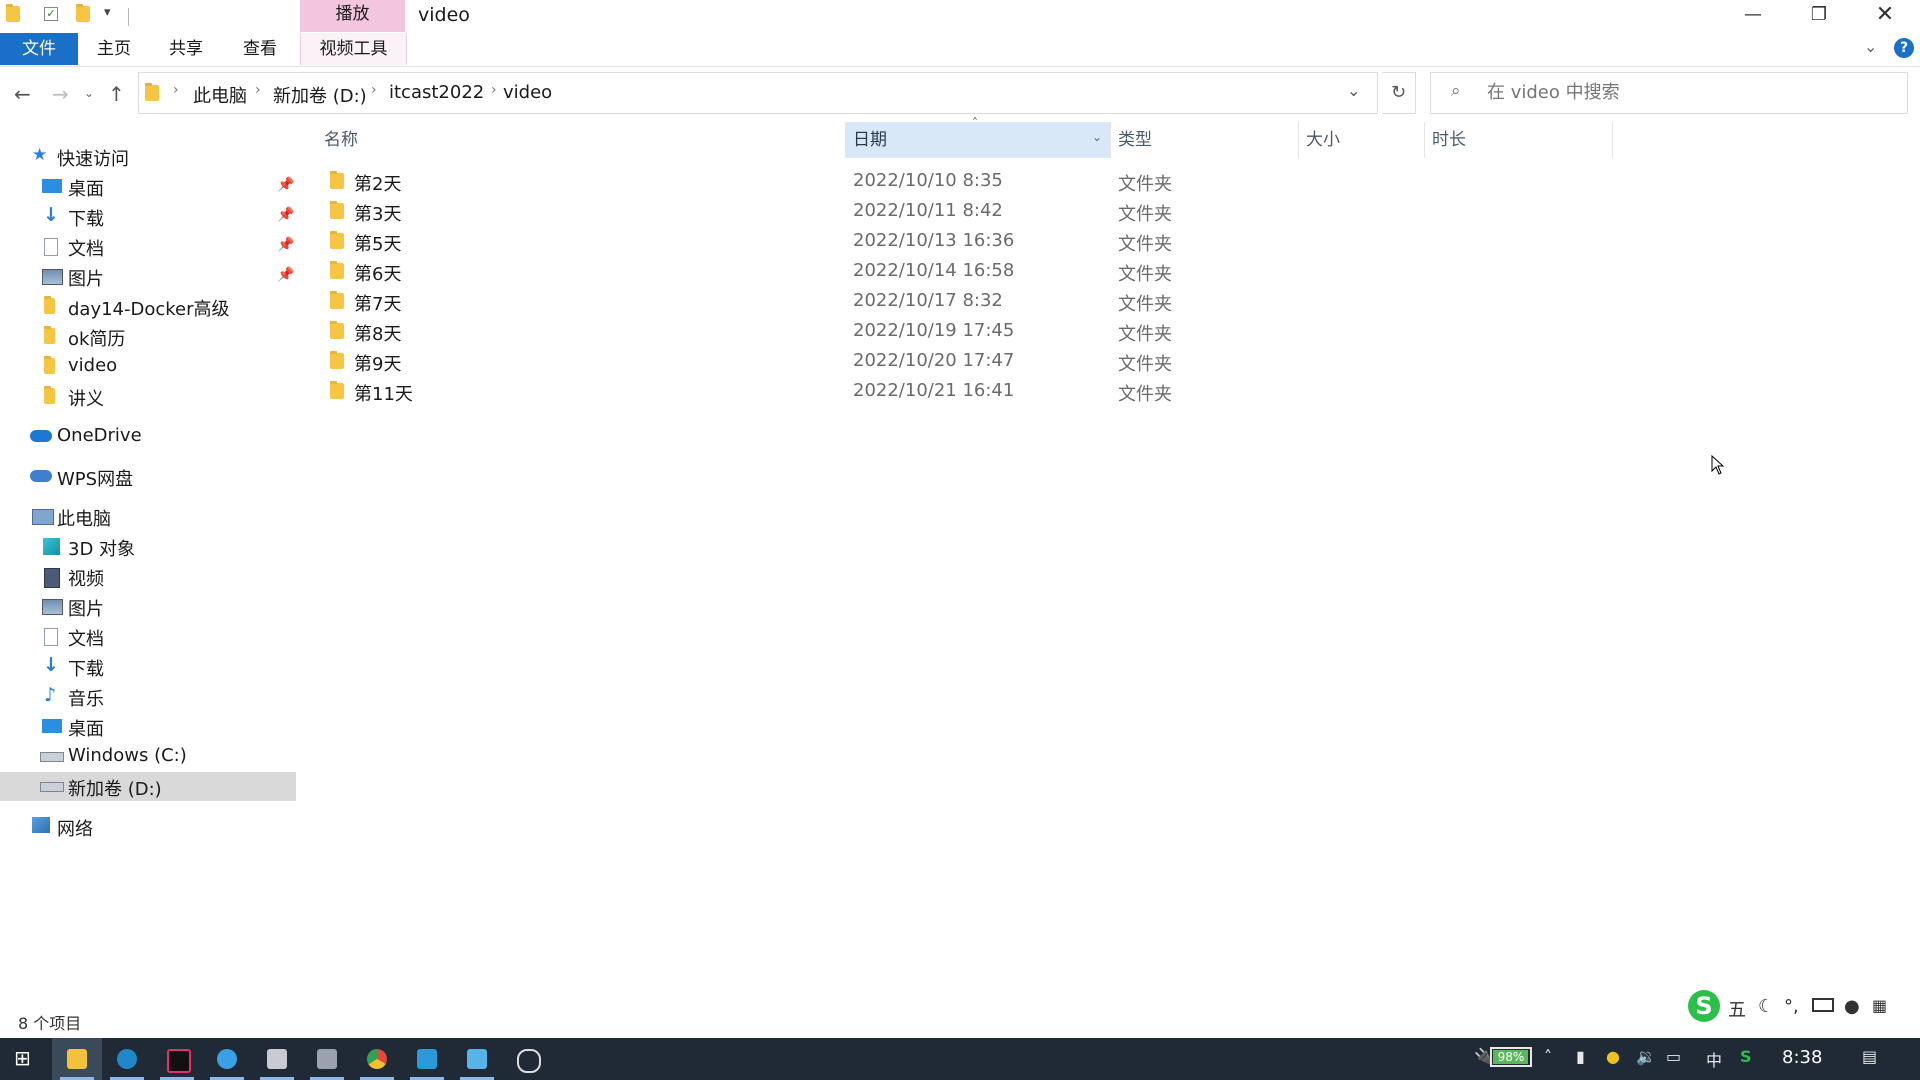  What do you see at coordinates (1548, 1056) in the screenshot?
I see `tray-overflow-chevron-icon: ˄` at bounding box center [1548, 1056].